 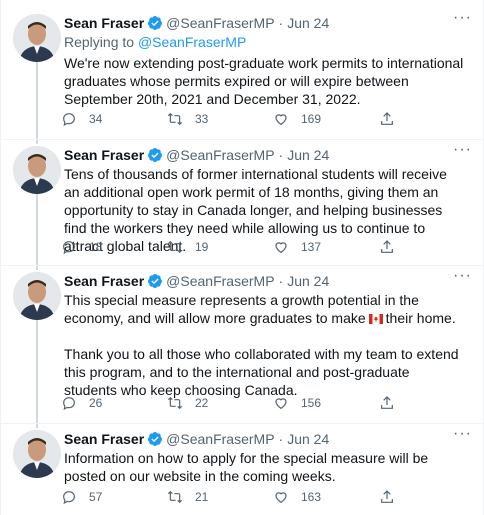 What do you see at coordinates (192, 42) in the screenshot?
I see `replying-handle-link: @SeanFraserMP` at bounding box center [192, 42].